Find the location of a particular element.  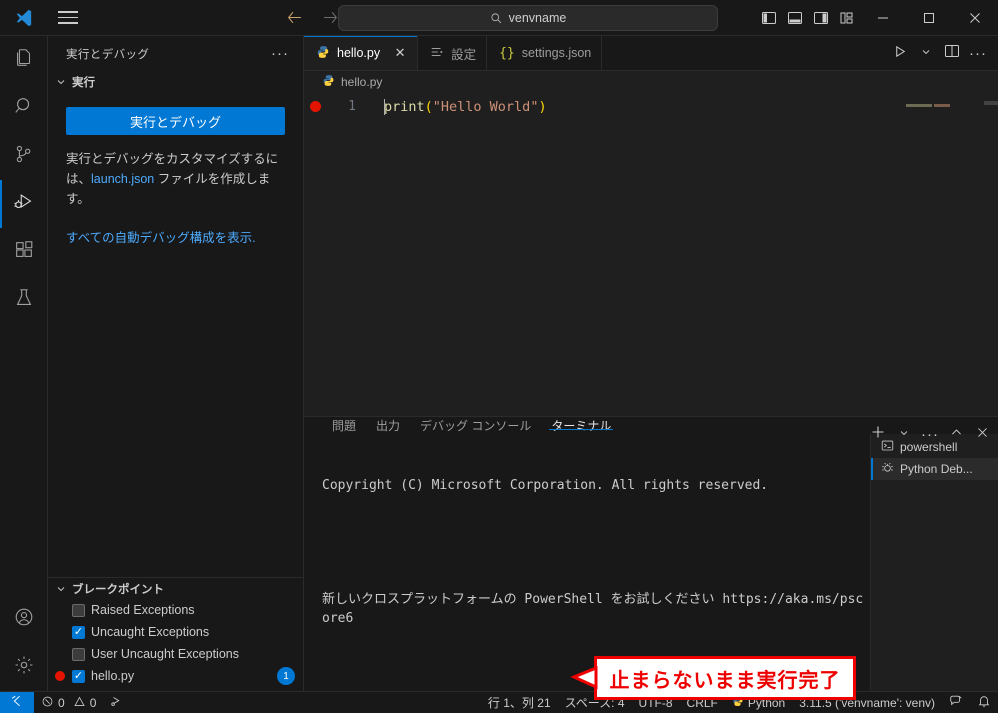

ports-forward-icon is located at coordinates (117, 702).